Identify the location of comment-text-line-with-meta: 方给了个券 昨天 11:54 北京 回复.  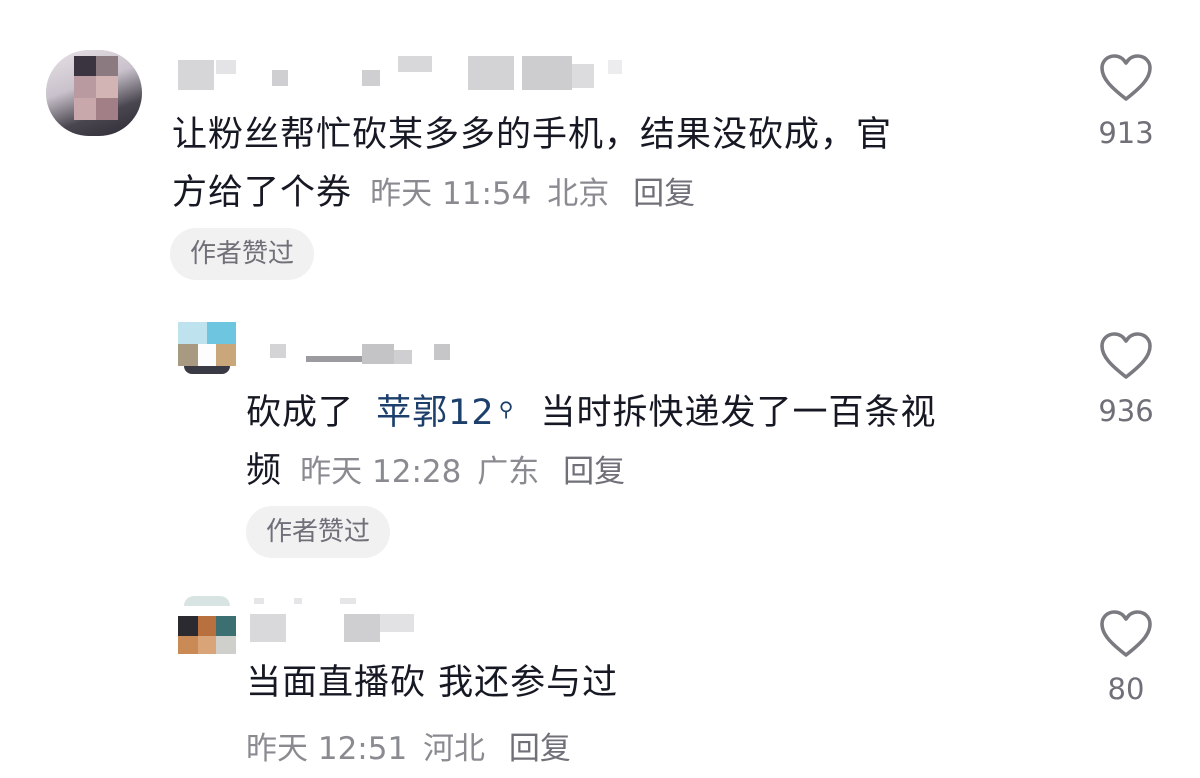
(612, 193).